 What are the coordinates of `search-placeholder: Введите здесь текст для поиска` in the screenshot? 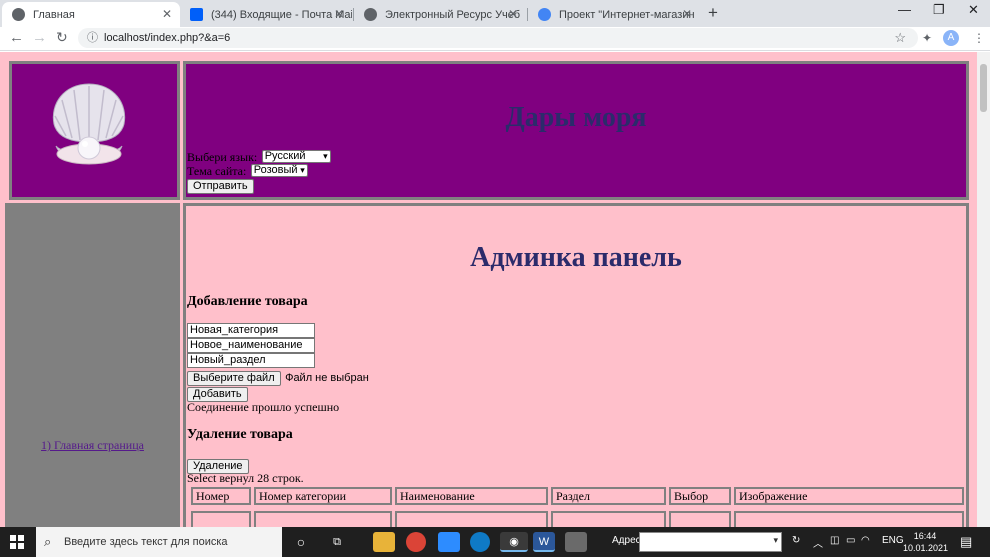 It's located at (146, 542).